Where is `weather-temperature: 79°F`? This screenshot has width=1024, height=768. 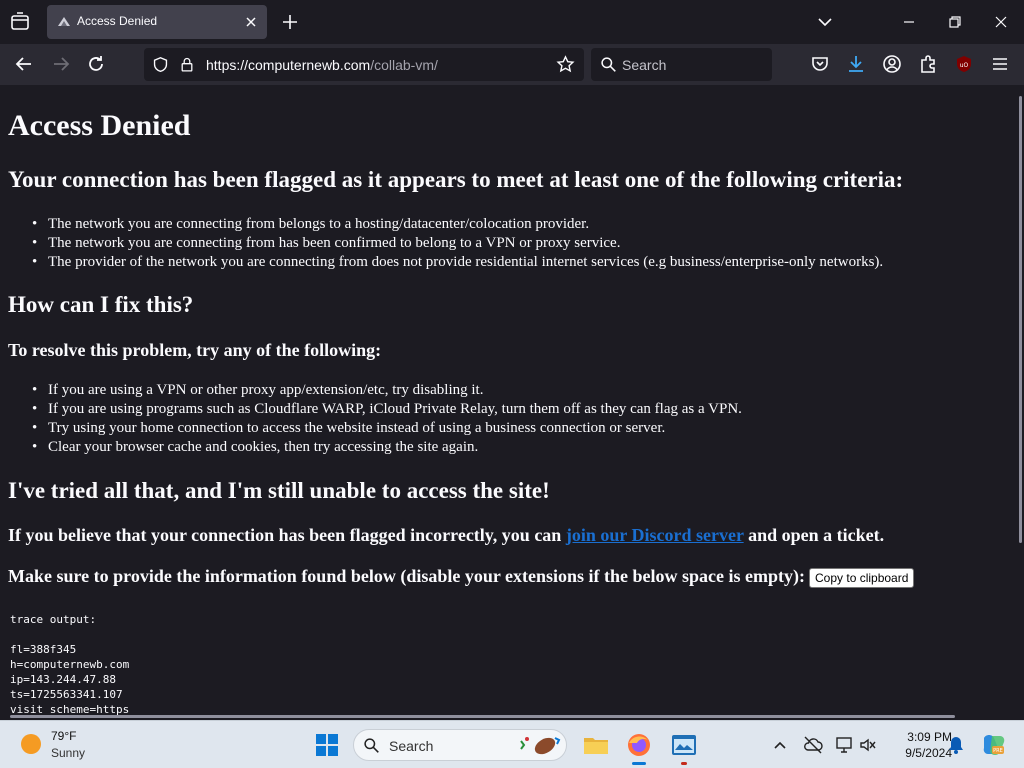
weather-temperature: 79°F is located at coordinates (63, 736).